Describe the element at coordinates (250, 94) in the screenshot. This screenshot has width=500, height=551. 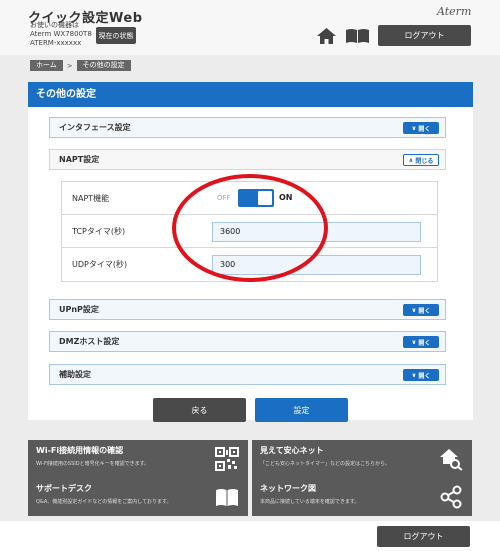
I see `page-title: その他の設定` at that location.